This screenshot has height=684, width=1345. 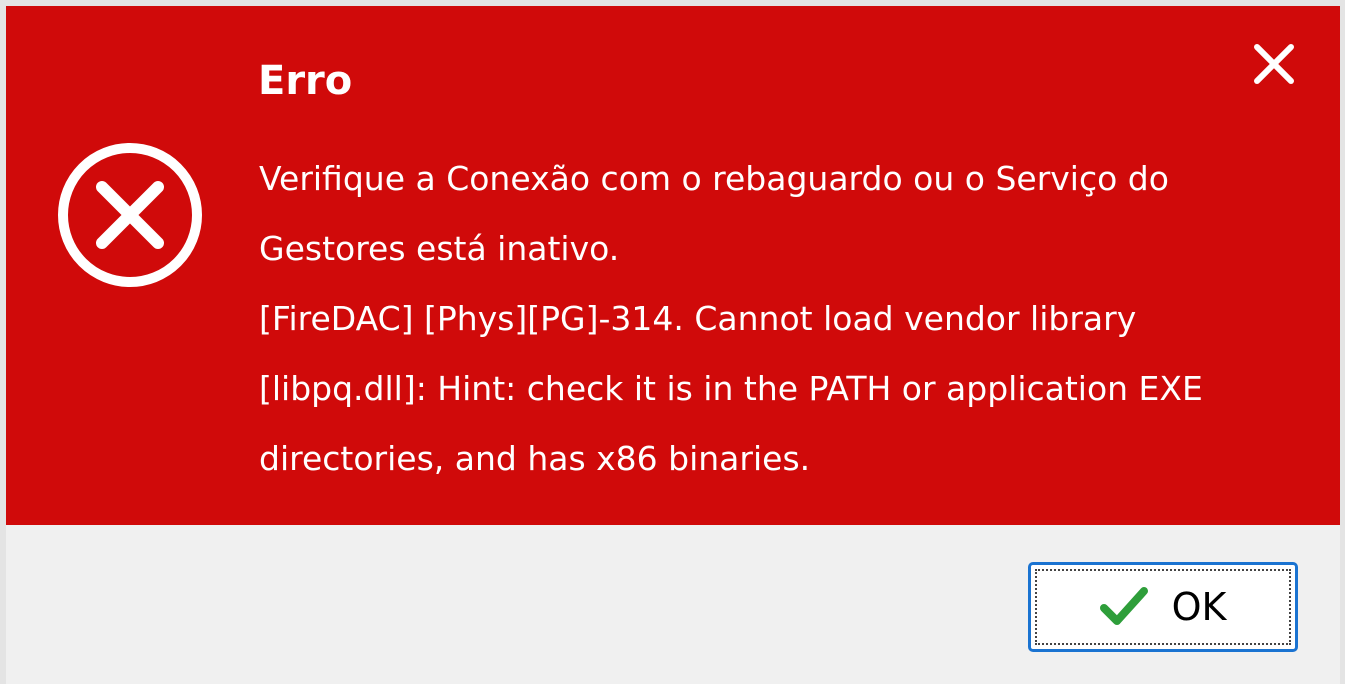 What do you see at coordinates (1274, 64) in the screenshot?
I see `close-icon` at bounding box center [1274, 64].